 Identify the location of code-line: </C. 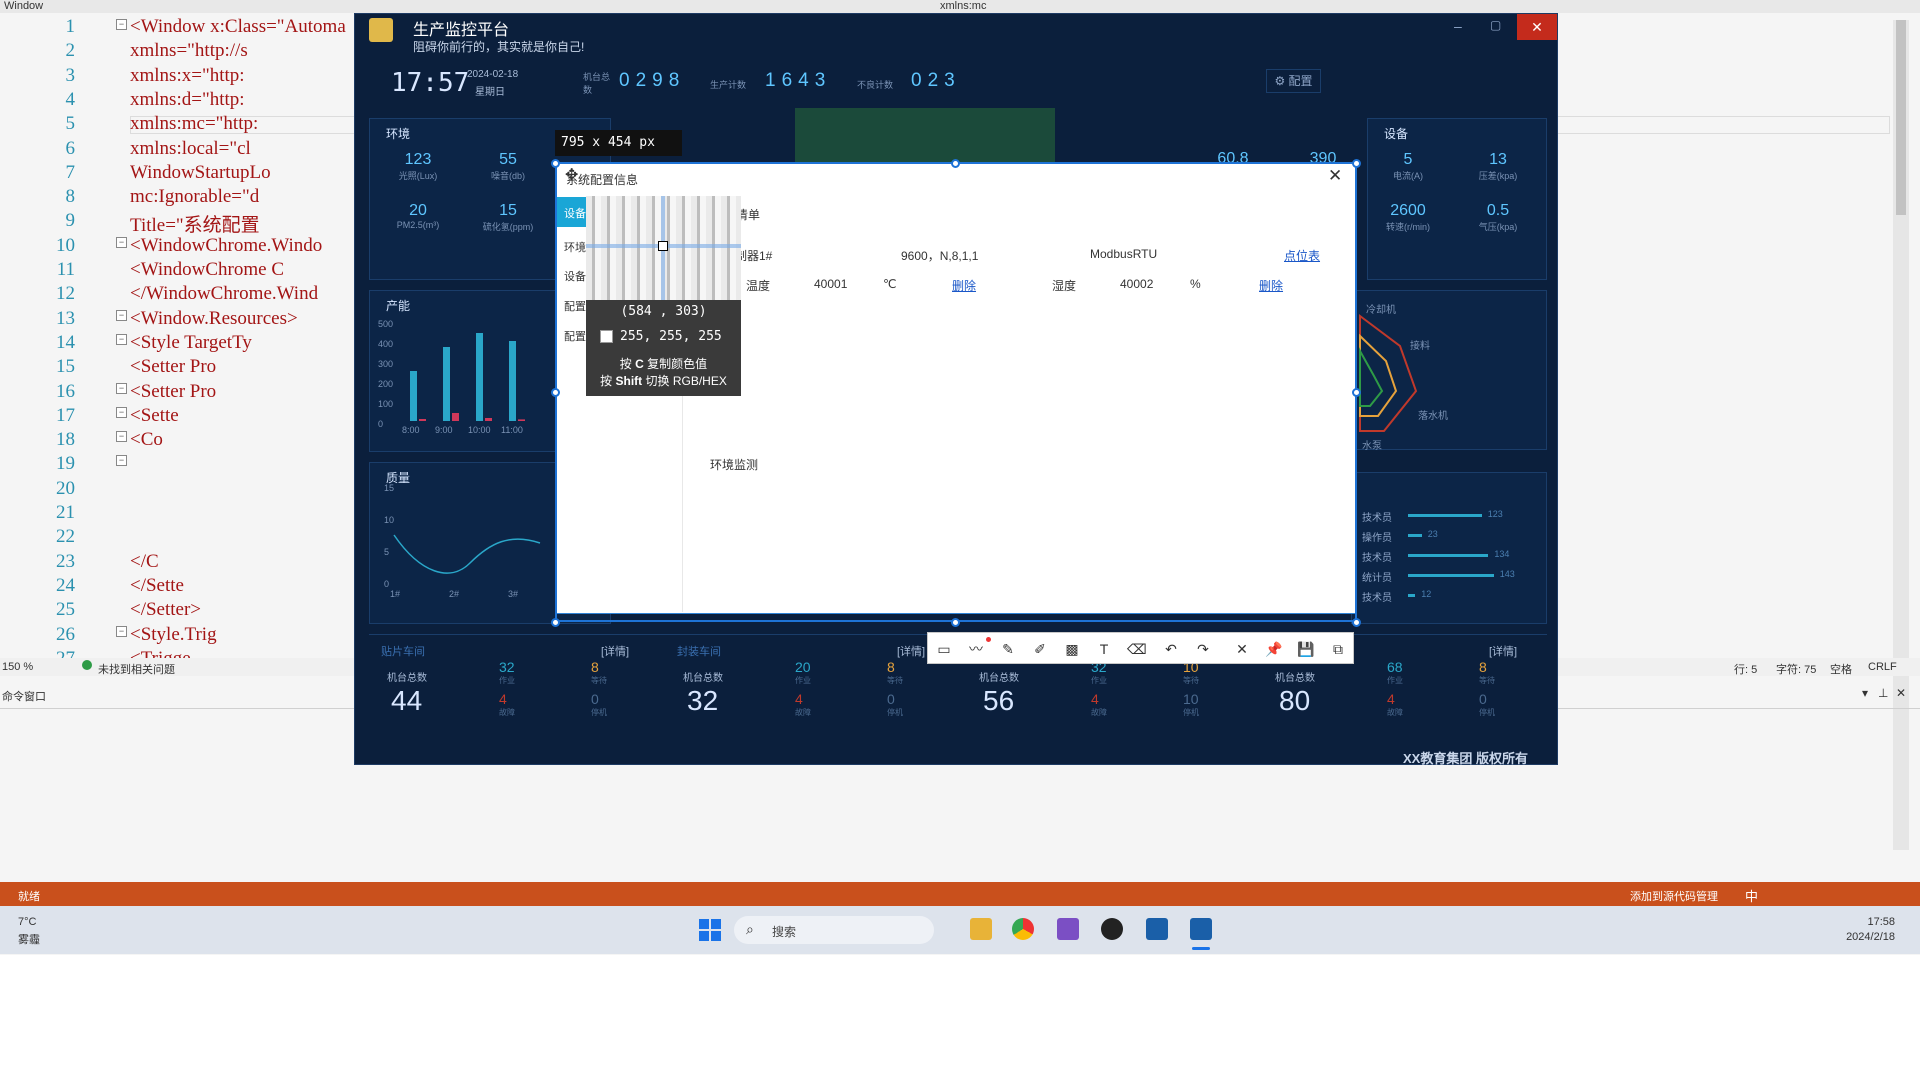
(144, 562).